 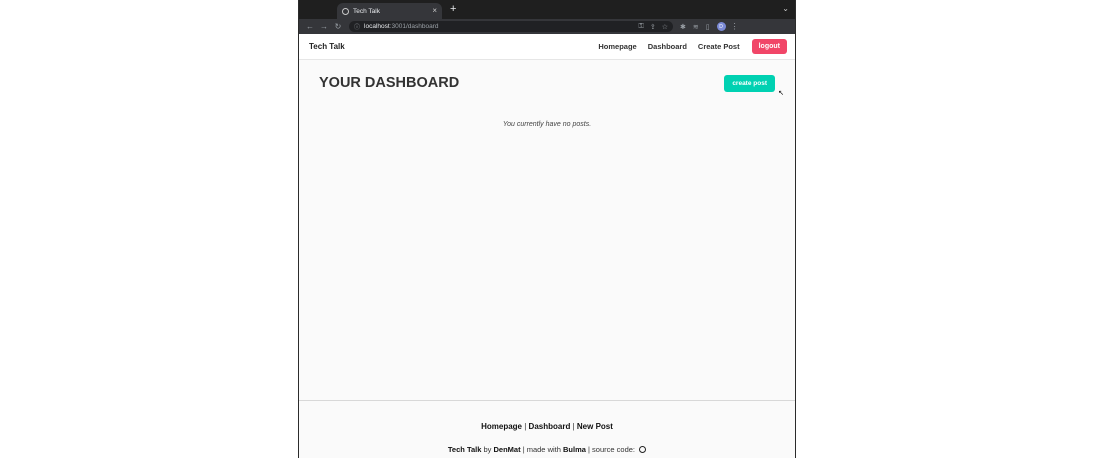 What do you see at coordinates (595, 426) in the screenshot?
I see `footer-link-new-post: New Post` at bounding box center [595, 426].